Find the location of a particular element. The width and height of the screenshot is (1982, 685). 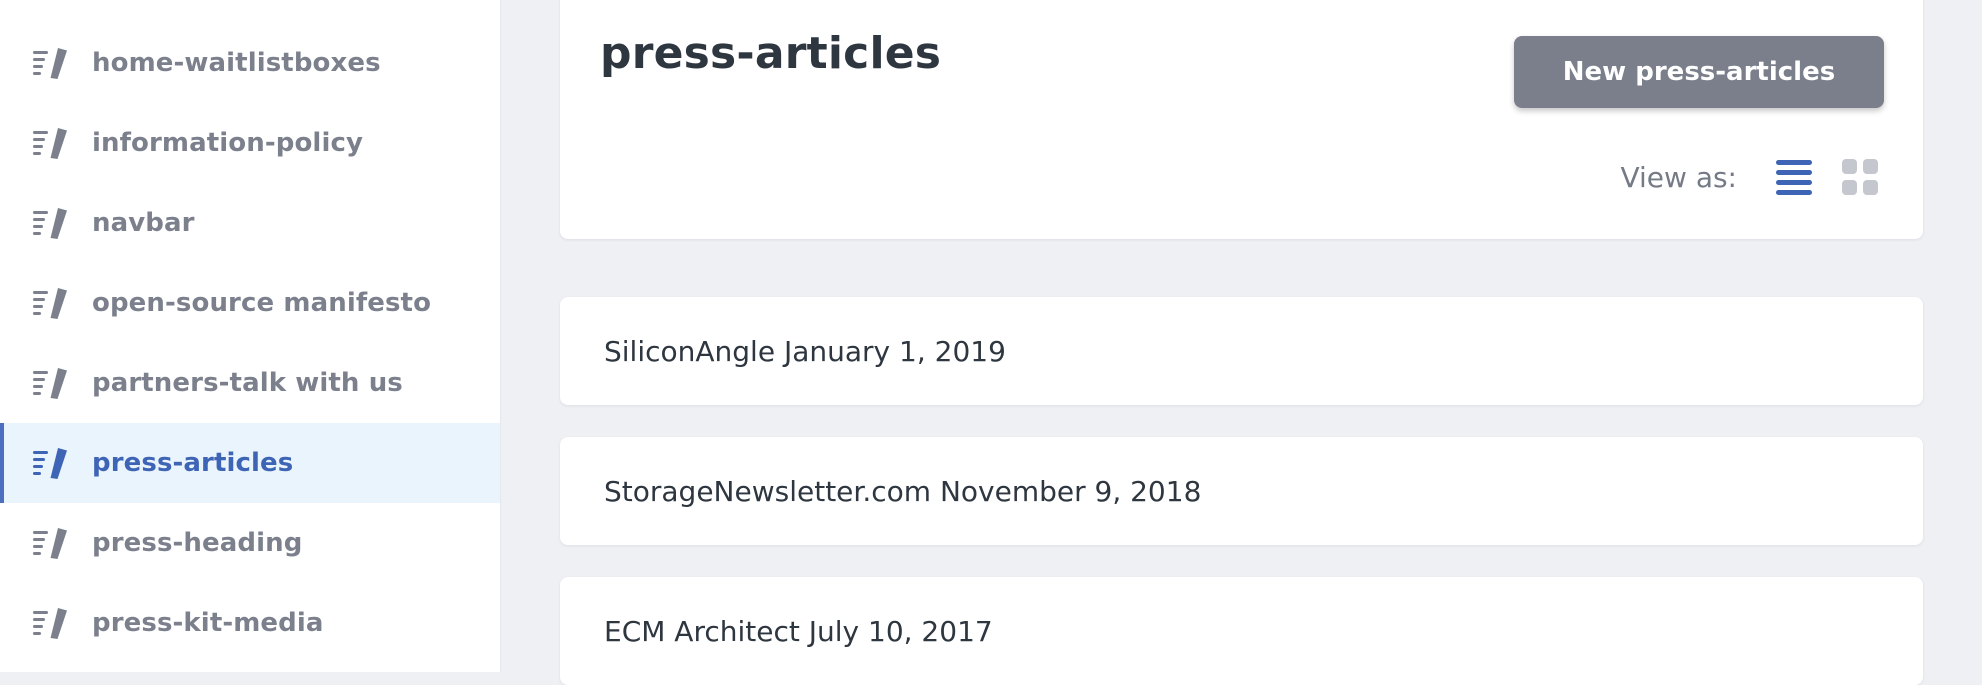

sidebar-item-label: partners-talk with us is located at coordinates (247, 383).